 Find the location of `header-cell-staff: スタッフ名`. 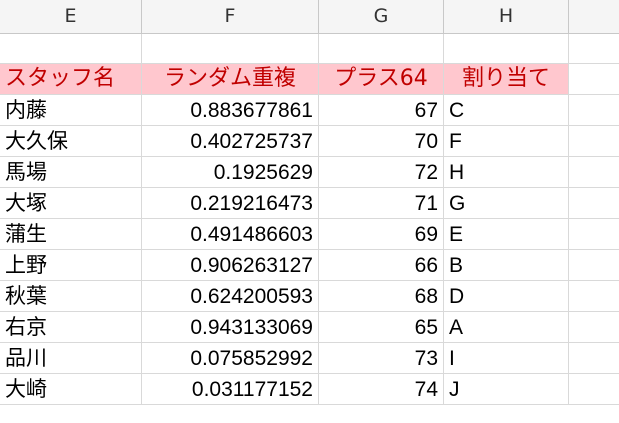

header-cell-staff: スタッフ名 is located at coordinates (71, 79).